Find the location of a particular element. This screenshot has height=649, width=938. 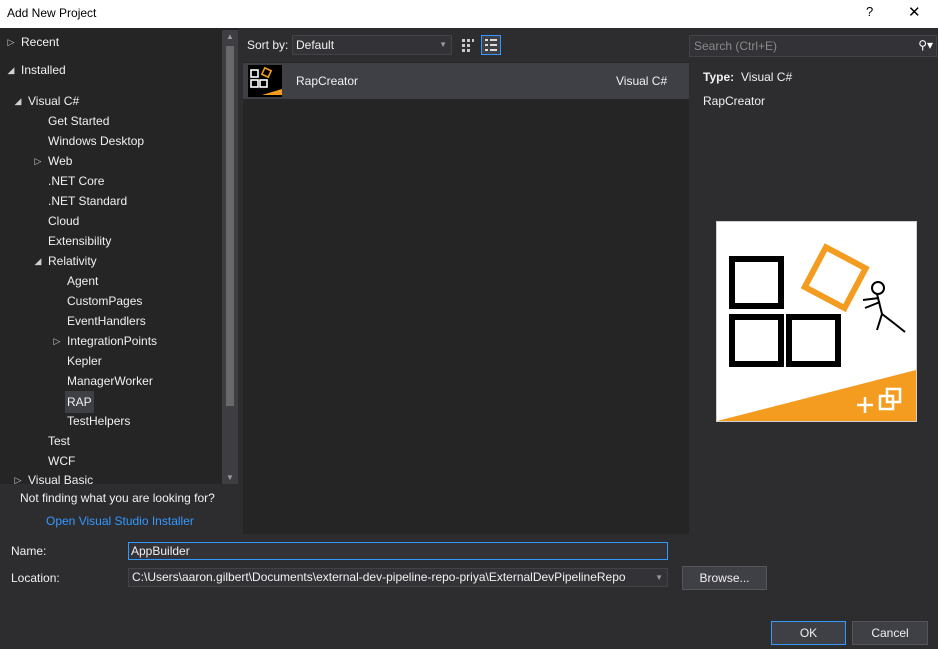

list-view-button is located at coordinates (491, 45).